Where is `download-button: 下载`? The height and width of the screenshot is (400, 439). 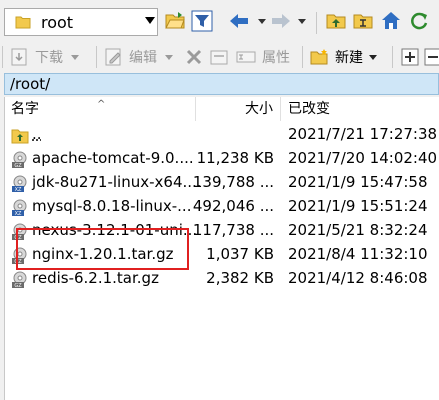
download-button: 下载 is located at coordinates (44, 57).